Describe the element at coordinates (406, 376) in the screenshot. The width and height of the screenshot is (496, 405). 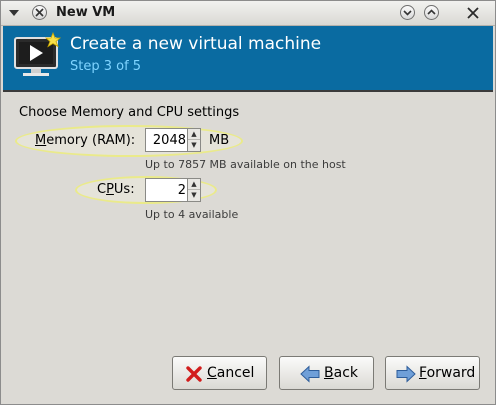
I see `forward-arrow-icon` at that location.